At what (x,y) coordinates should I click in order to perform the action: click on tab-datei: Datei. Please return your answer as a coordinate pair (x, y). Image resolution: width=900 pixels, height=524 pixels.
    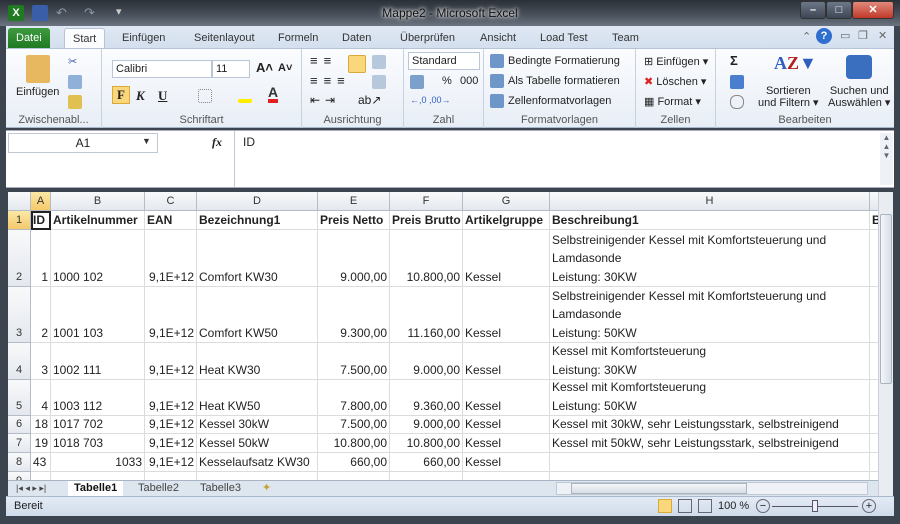
    Looking at the image, I should click on (29, 38).